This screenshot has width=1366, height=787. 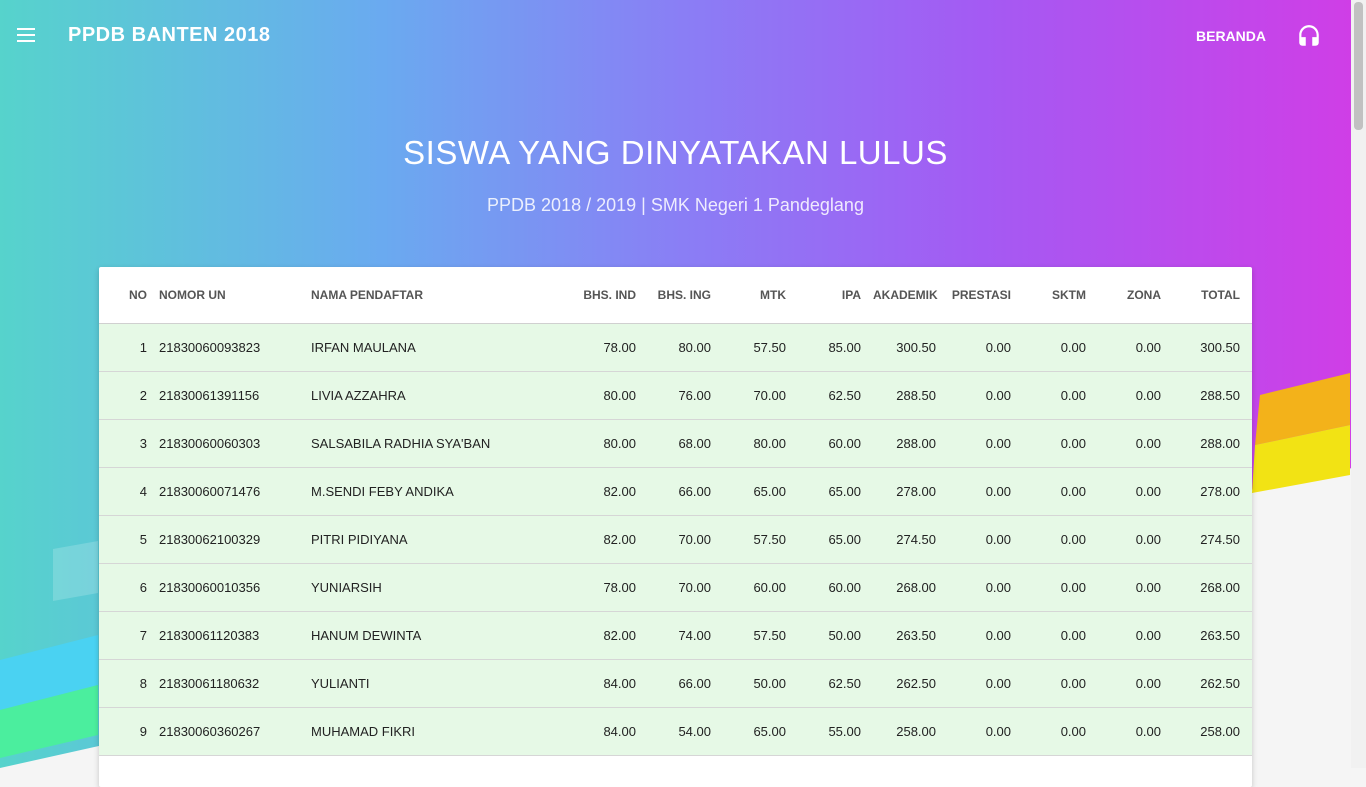 What do you see at coordinates (438, 443) in the screenshot?
I see `table-cell: SALSABILA RADHIA SYA'BAN` at bounding box center [438, 443].